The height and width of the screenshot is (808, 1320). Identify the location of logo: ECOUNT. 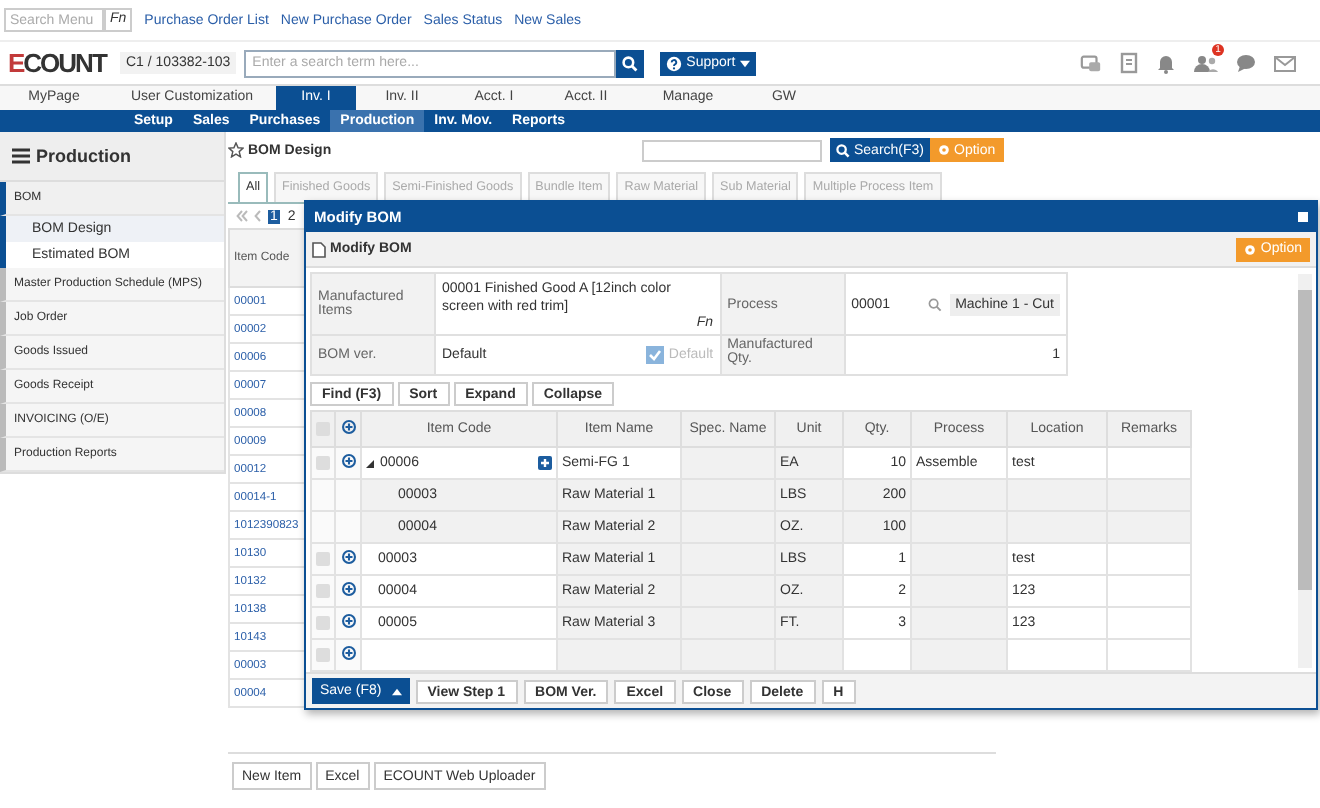
(58, 63).